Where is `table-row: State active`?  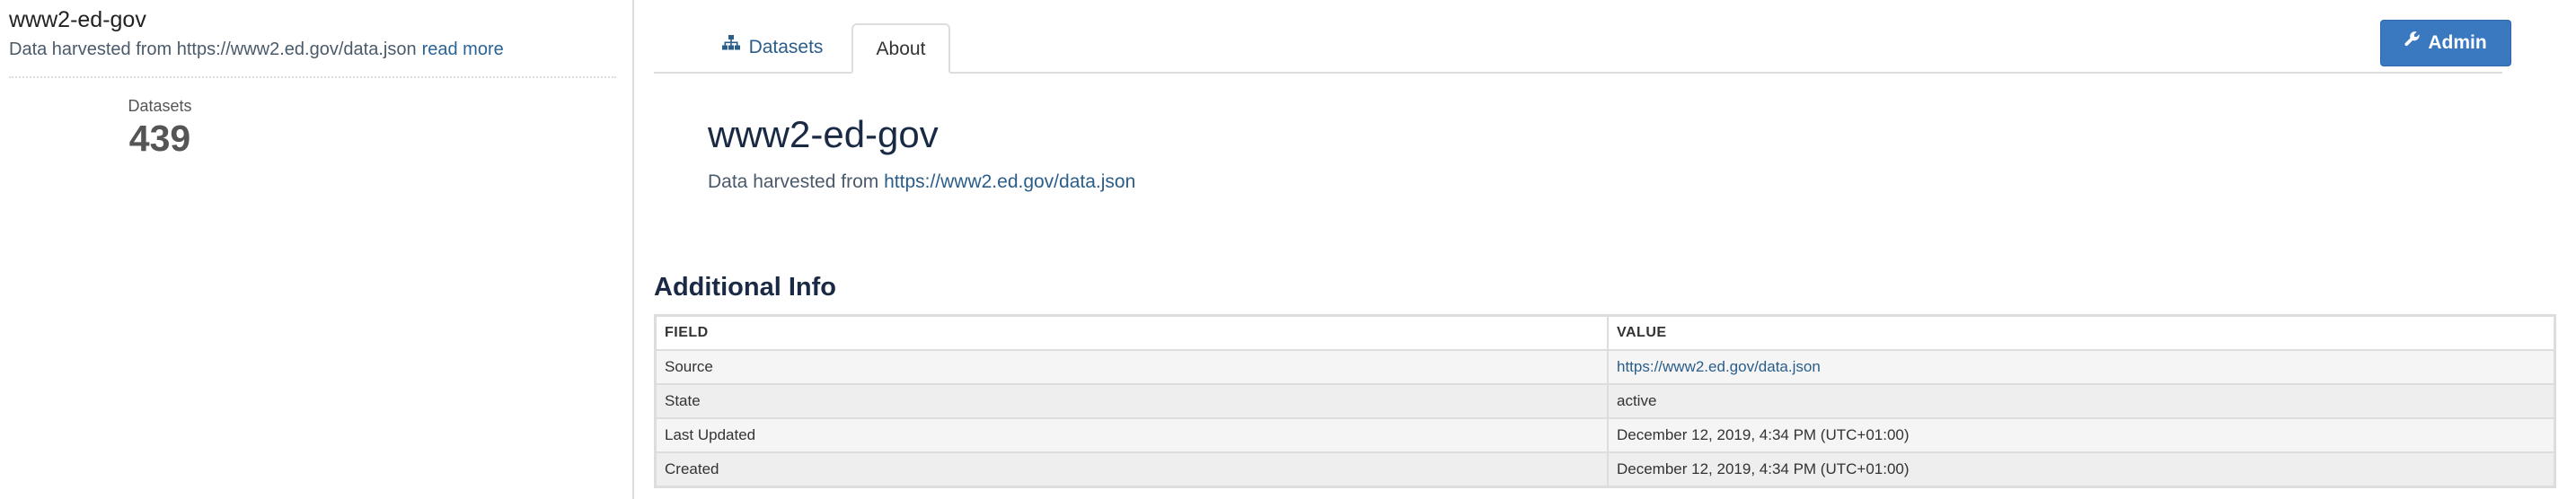
table-row: State active is located at coordinates (1605, 401).